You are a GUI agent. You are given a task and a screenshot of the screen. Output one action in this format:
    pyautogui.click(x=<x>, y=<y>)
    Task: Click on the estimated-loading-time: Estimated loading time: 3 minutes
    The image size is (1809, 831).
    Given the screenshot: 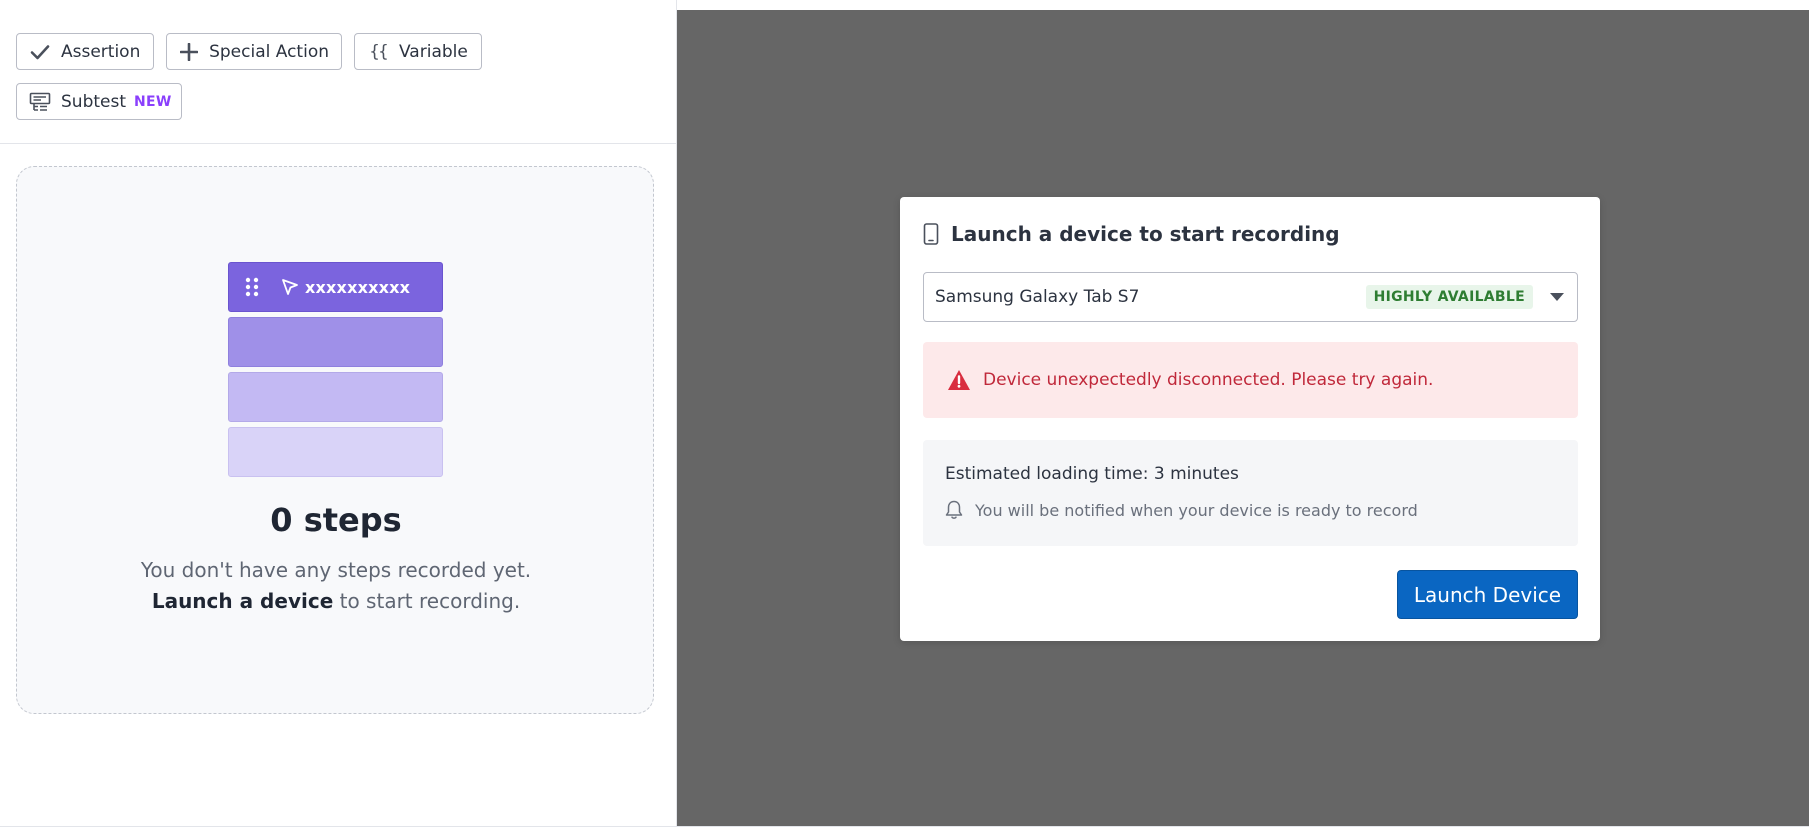 What is the action you would take?
    pyautogui.click(x=1092, y=474)
    